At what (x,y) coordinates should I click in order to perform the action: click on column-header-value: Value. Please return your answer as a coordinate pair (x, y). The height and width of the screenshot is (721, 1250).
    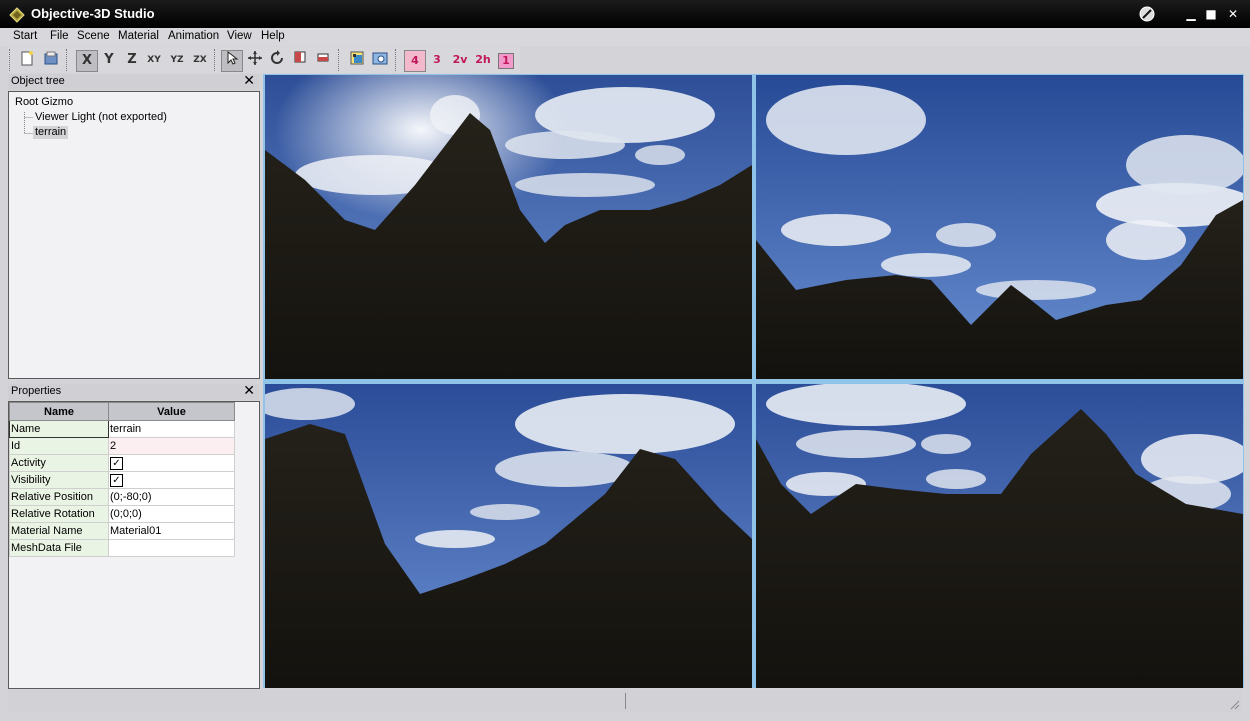
    Looking at the image, I should click on (171, 411).